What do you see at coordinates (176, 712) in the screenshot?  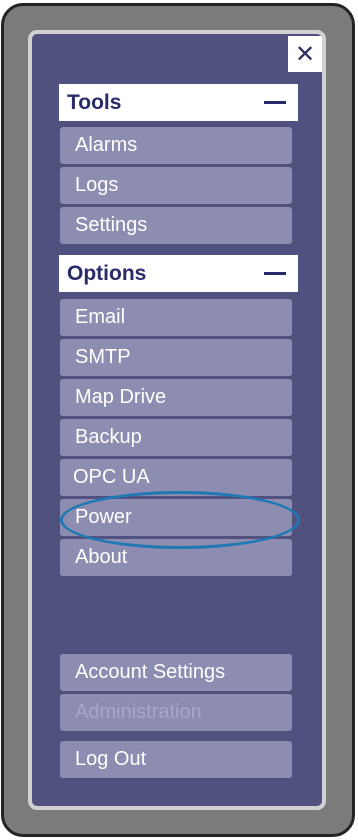 I see `menu-item-administration: Administration` at bounding box center [176, 712].